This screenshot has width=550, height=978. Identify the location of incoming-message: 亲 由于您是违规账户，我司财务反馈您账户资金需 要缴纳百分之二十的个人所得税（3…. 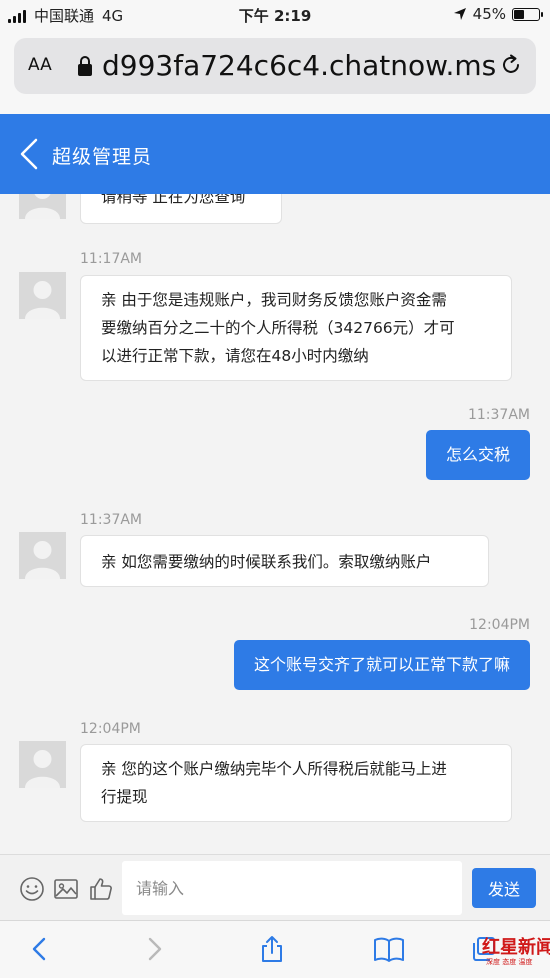
(296, 328).